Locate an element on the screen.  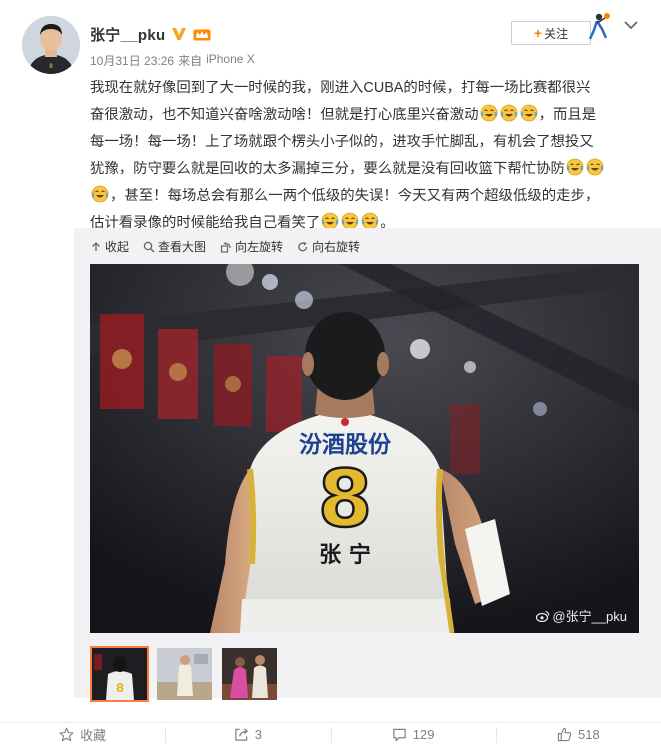
collapse-arrow-icon is located at coordinates (96, 246).